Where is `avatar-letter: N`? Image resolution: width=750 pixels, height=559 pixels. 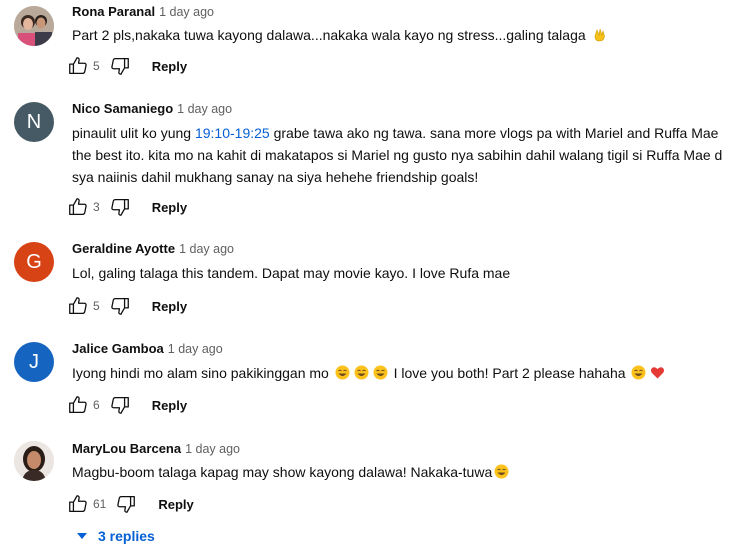
avatar-letter: N is located at coordinates (34, 121).